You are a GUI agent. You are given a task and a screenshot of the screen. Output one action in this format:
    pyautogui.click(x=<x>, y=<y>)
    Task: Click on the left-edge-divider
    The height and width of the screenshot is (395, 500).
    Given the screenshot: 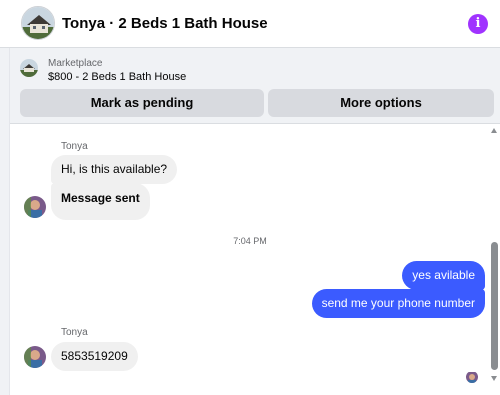 What is the action you would take?
    pyautogui.click(x=5, y=221)
    